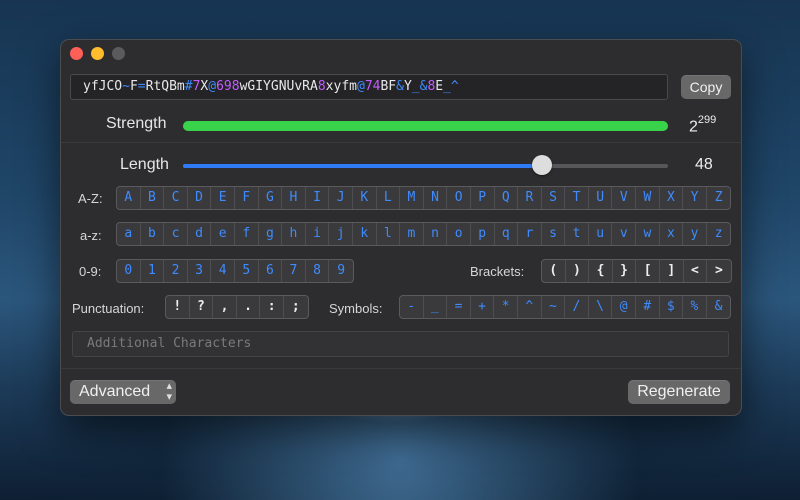  I want to click on uppercase-toggle: W, so click(648, 198).